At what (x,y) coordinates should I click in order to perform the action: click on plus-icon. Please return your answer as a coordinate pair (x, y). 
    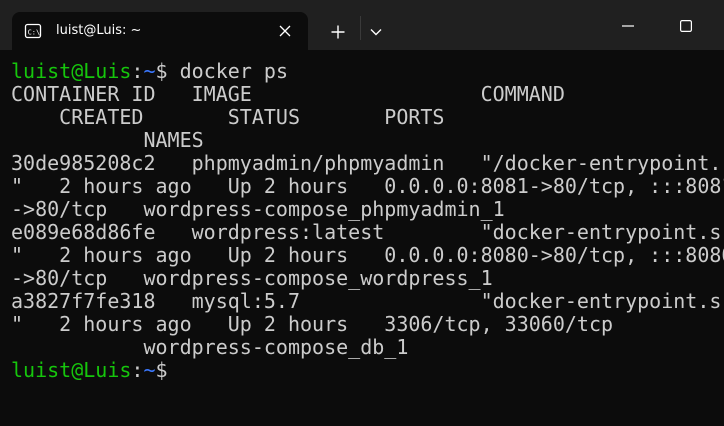
    Looking at the image, I should click on (338, 32).